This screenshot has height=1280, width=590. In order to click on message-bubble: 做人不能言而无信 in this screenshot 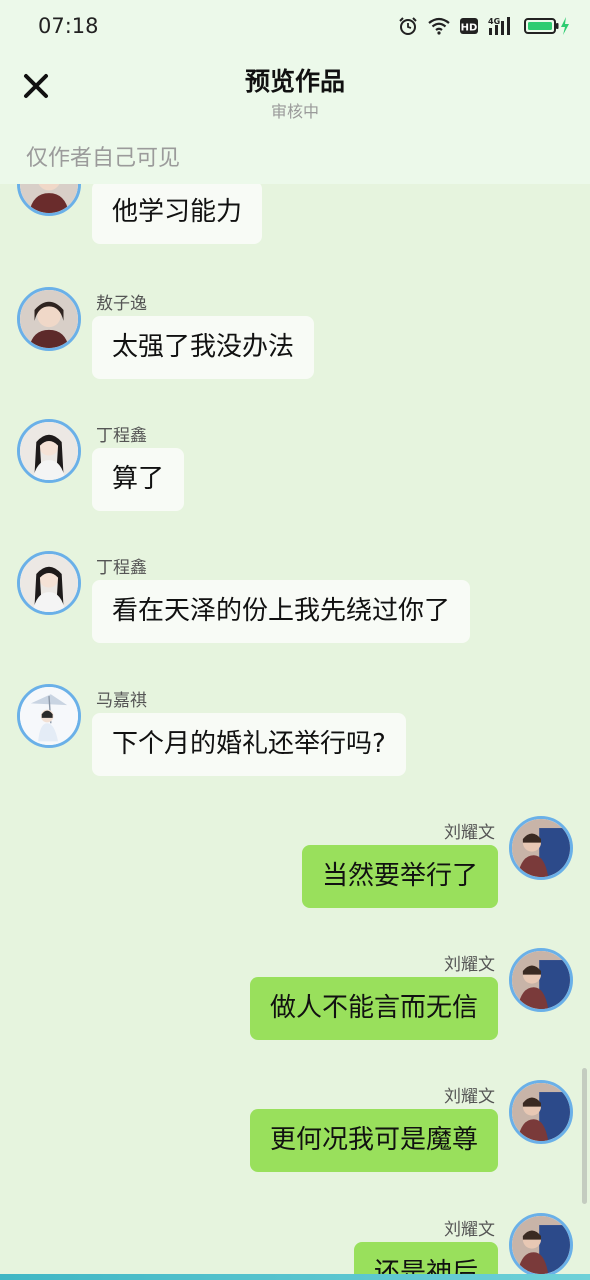, I will do `click(373, 1008)`.